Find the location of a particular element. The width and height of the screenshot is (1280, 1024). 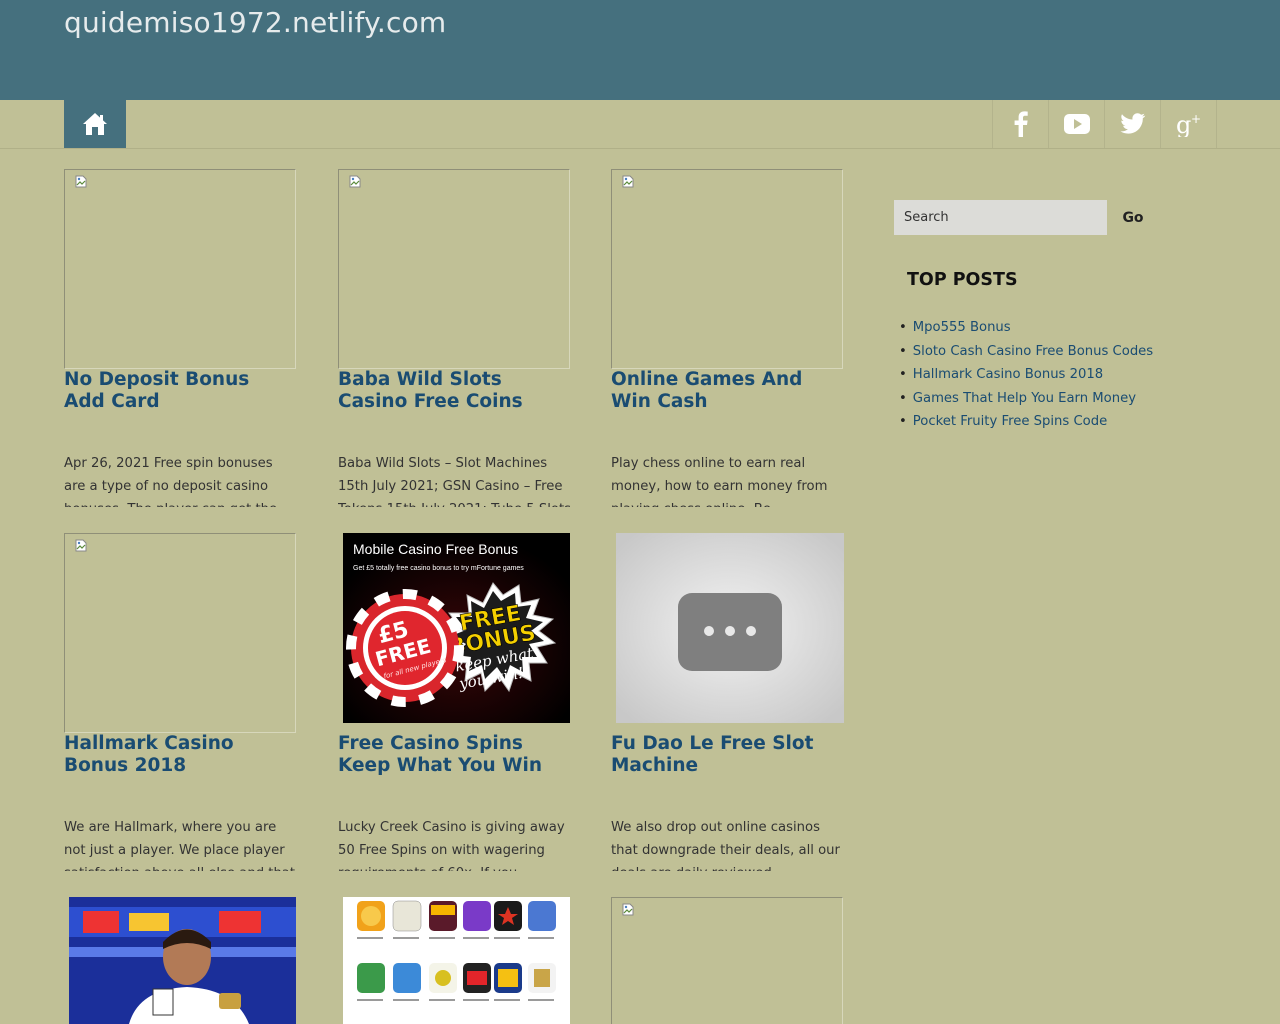

twitter-icon is located at coordinates (1132, 123).